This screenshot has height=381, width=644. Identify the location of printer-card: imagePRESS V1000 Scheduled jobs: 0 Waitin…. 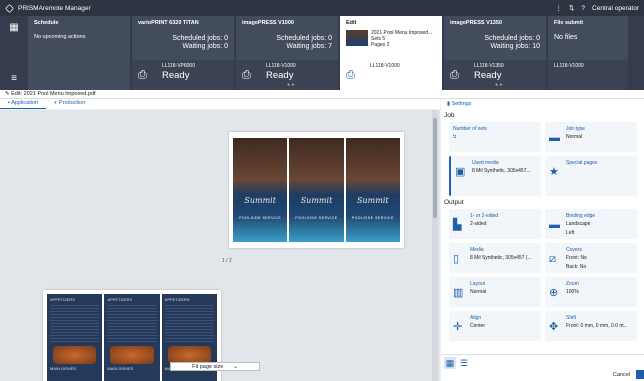
(287, 53).